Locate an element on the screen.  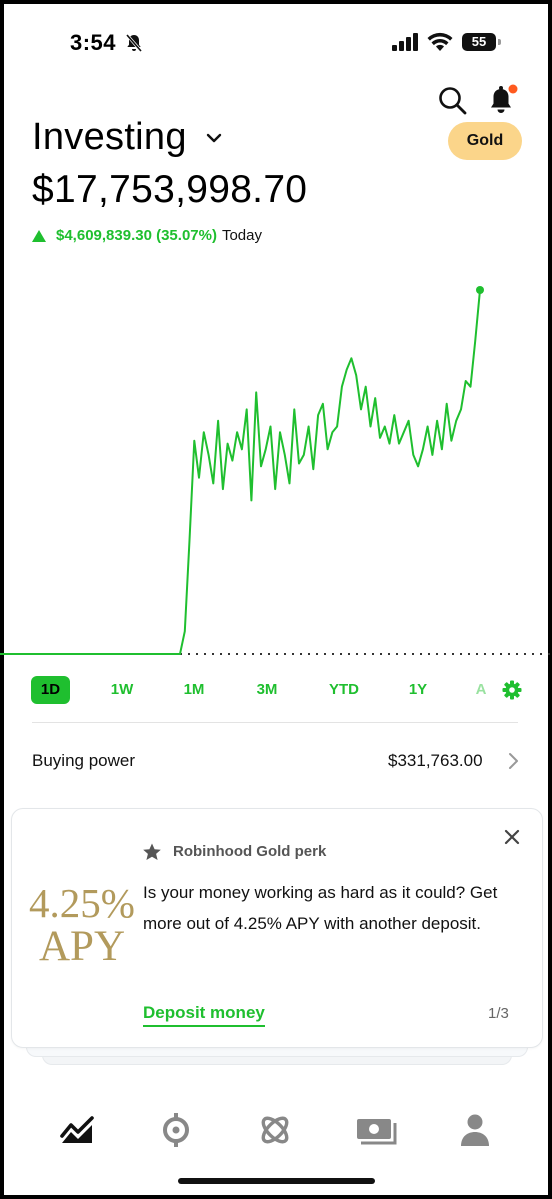
investing-icon is located at coordinates (78, 1130).